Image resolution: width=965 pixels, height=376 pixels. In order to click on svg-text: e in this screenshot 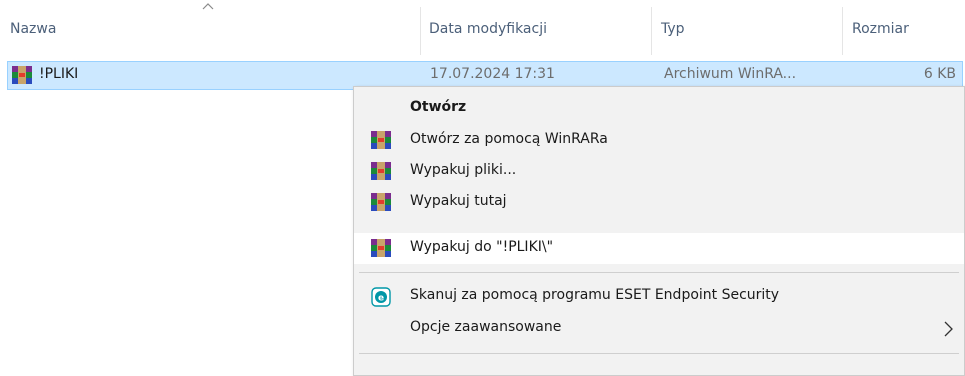, I will do `click(381, 299)`.